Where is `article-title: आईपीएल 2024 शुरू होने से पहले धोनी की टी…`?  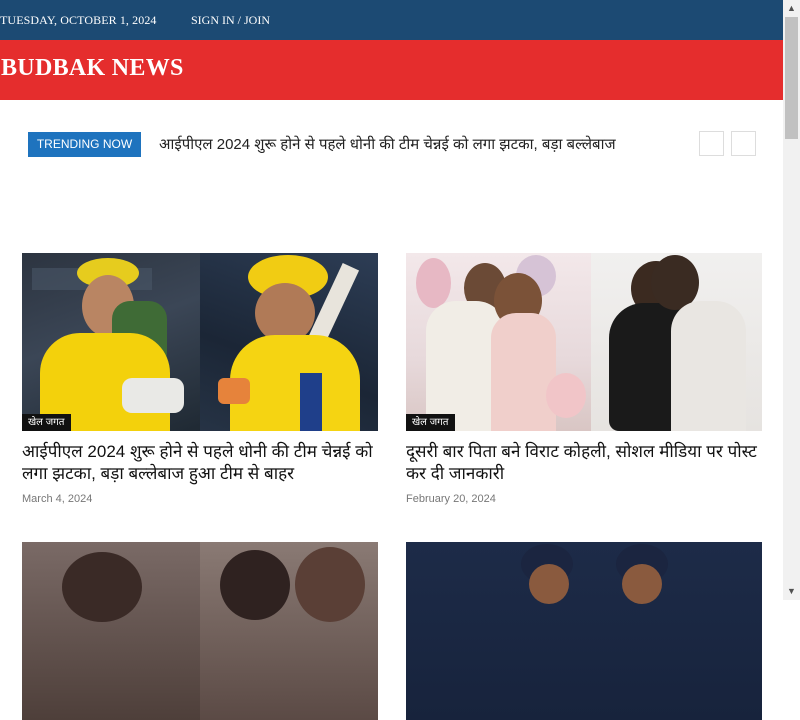
article-title: आईपीएल 2024 शुरू होने से पहले धोनी की टी… is located at coordinates (200, 463).